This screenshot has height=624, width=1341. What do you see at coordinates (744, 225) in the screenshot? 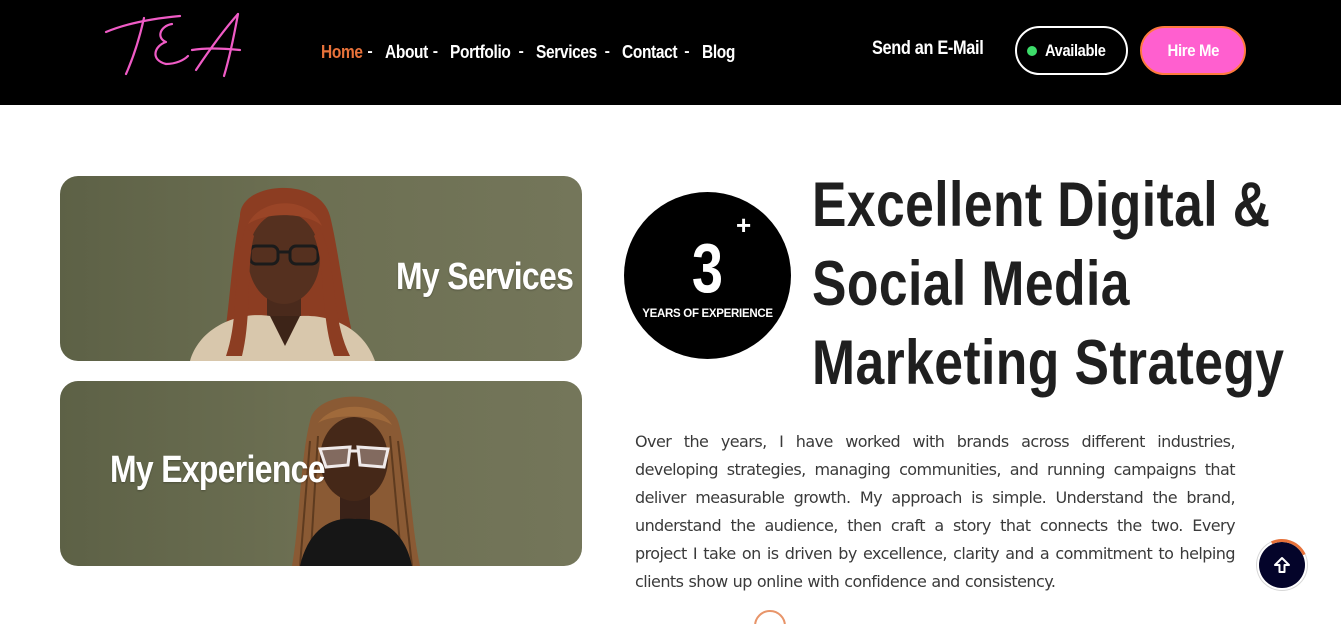
I see `badge-plus: +` at bounding box center [744, 225].